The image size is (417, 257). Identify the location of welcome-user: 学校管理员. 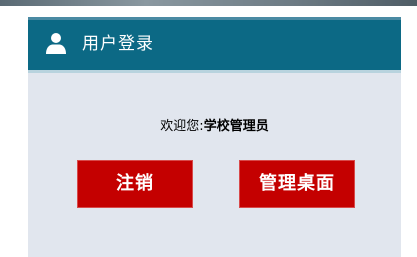
(236, 126).